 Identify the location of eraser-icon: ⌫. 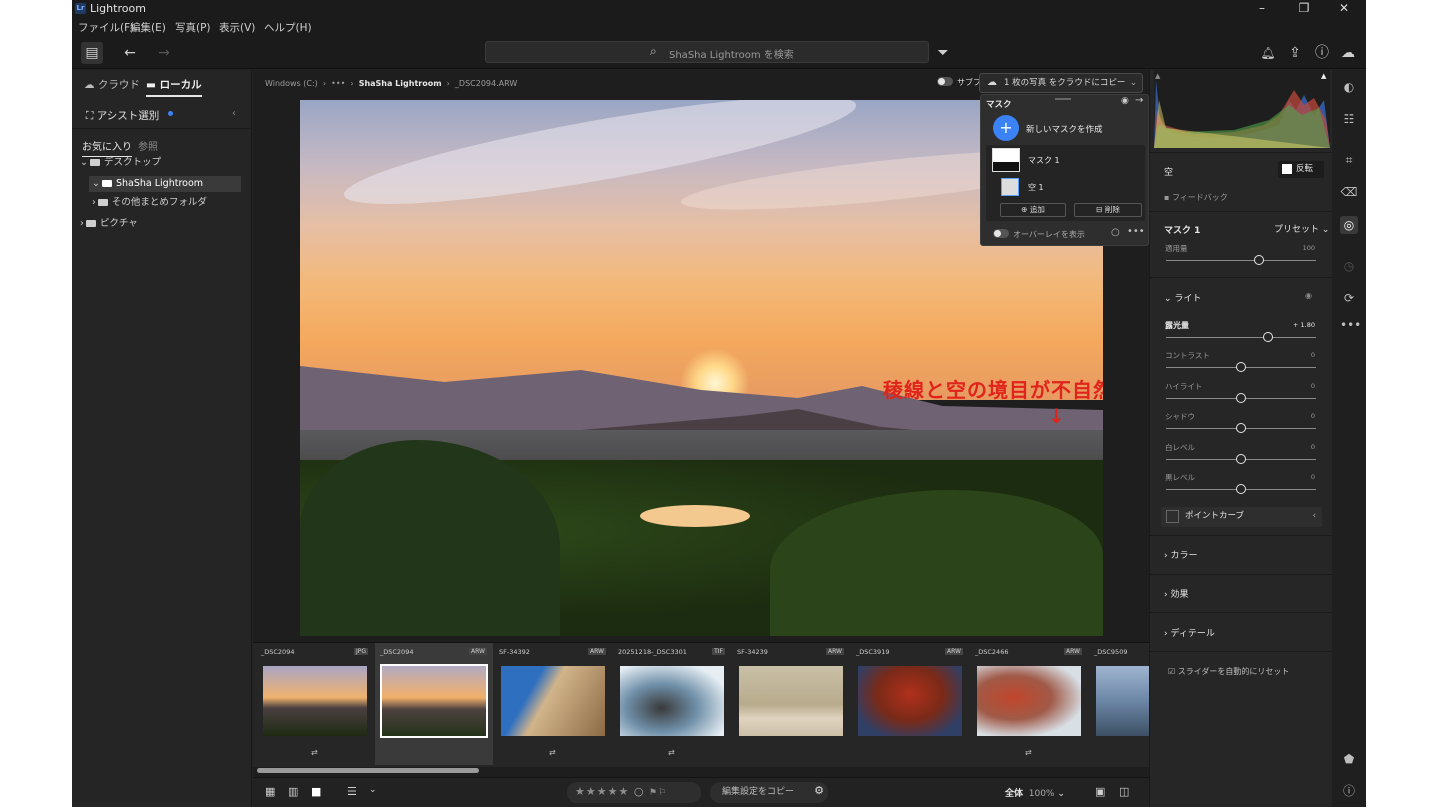
(1349, 192).